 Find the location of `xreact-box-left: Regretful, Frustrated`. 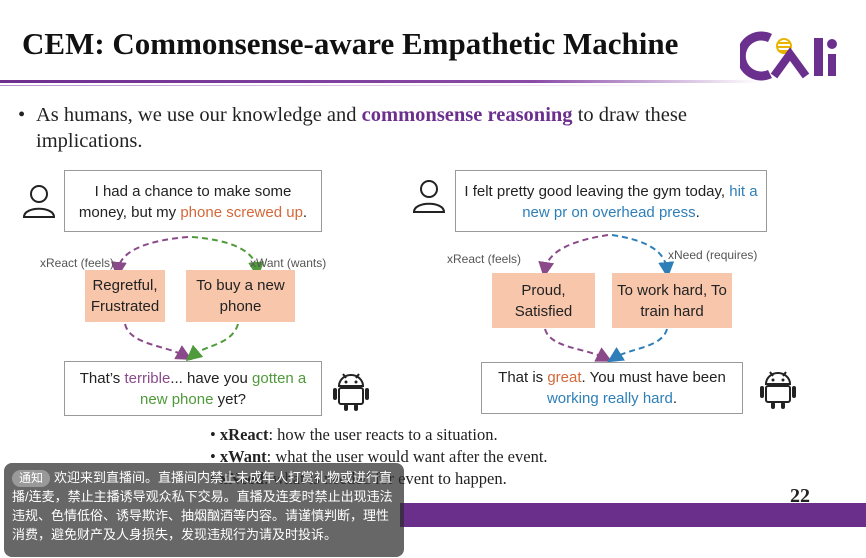

xreact-box-left: Regretful, Frustrated is located at coordinates (125, 296).